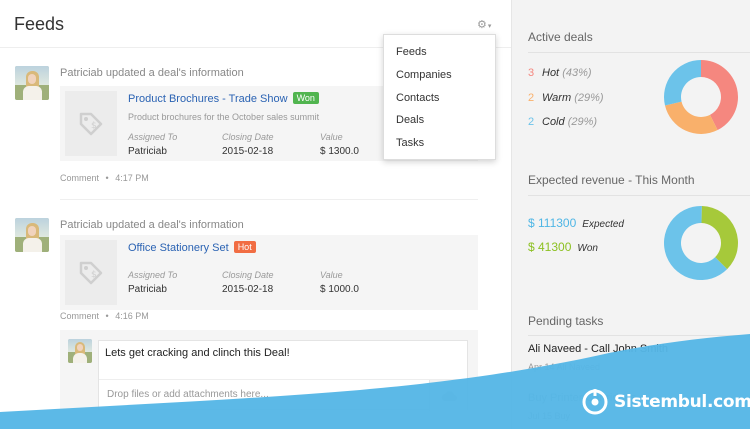 This screenshot has width=750, height=429. I want to click on watermark-logo: Sistembul.com, so click(666, 402).